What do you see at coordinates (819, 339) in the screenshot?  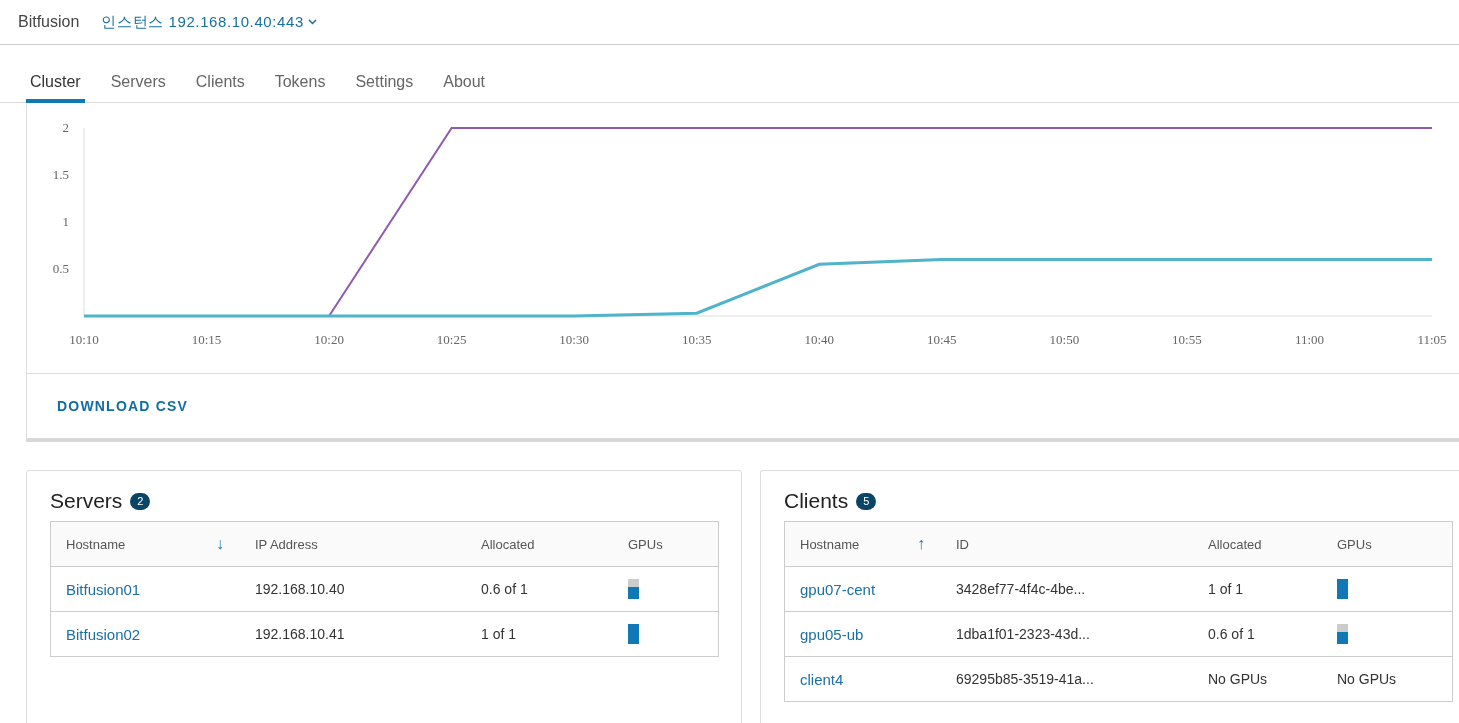 I see `x-axis-label: 10:40` at bounding box center [819, 339].